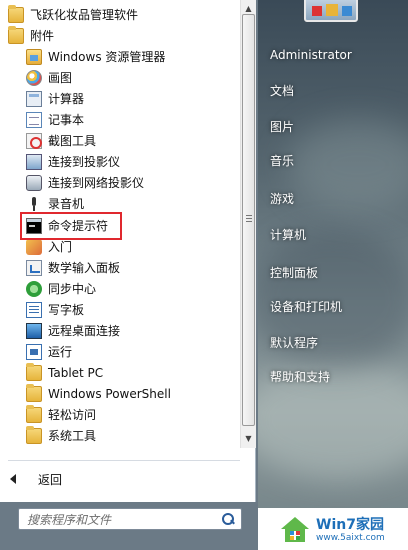  What do you see at coordinates (84, 268) in the screenshot?
I see `list-item-label: 数学输入面板` at bounding box center [84, 268].